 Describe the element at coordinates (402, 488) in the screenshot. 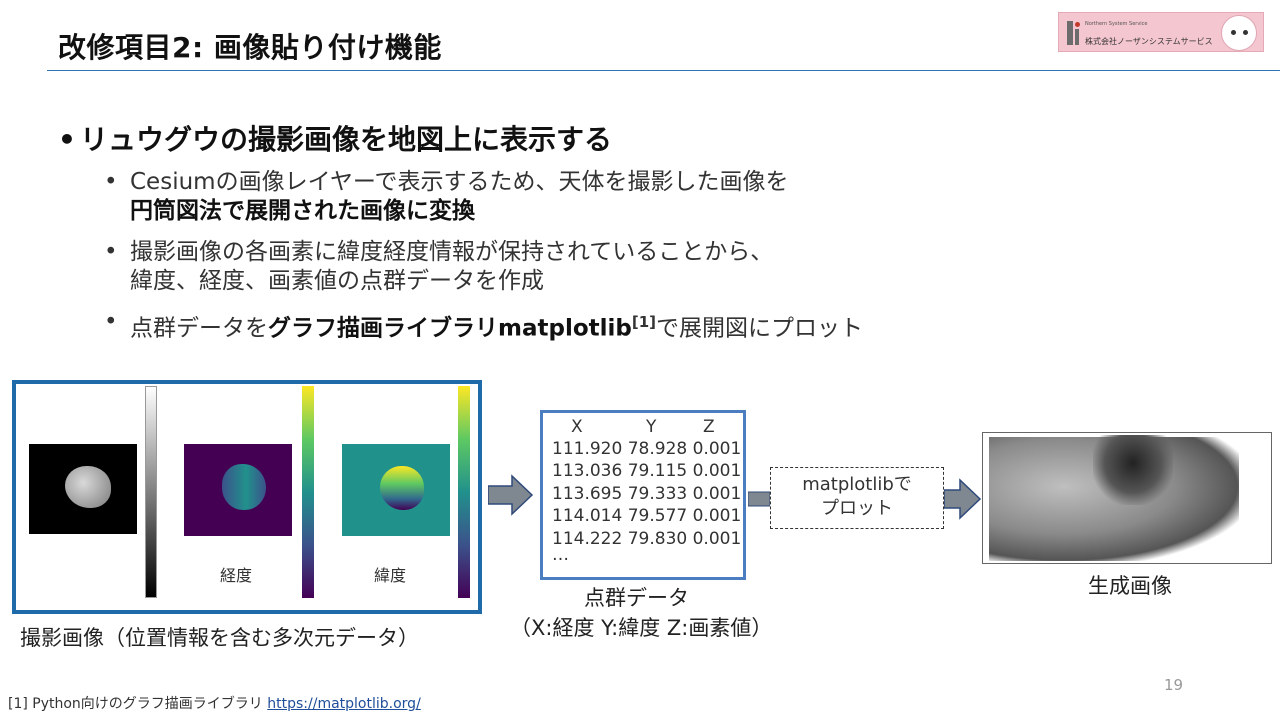

I see `asteroid-latitude-image` at that location.